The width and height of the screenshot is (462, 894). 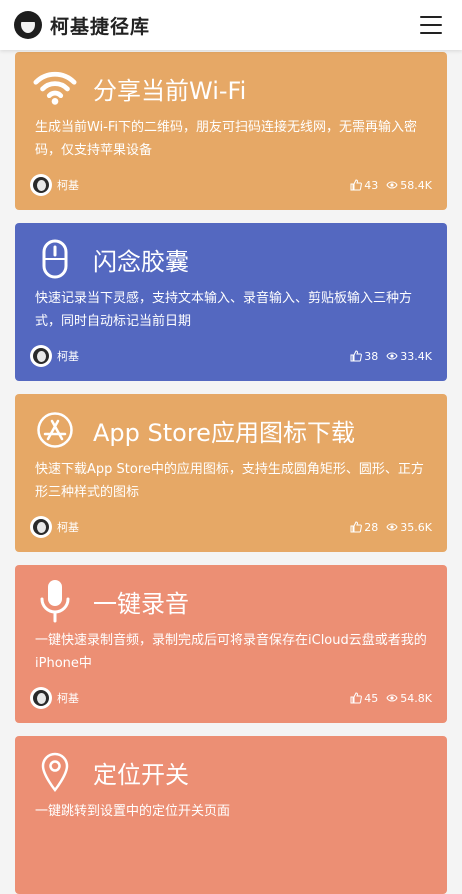 I want to click on card-header: 一键录音, so click(x=111, y=601).